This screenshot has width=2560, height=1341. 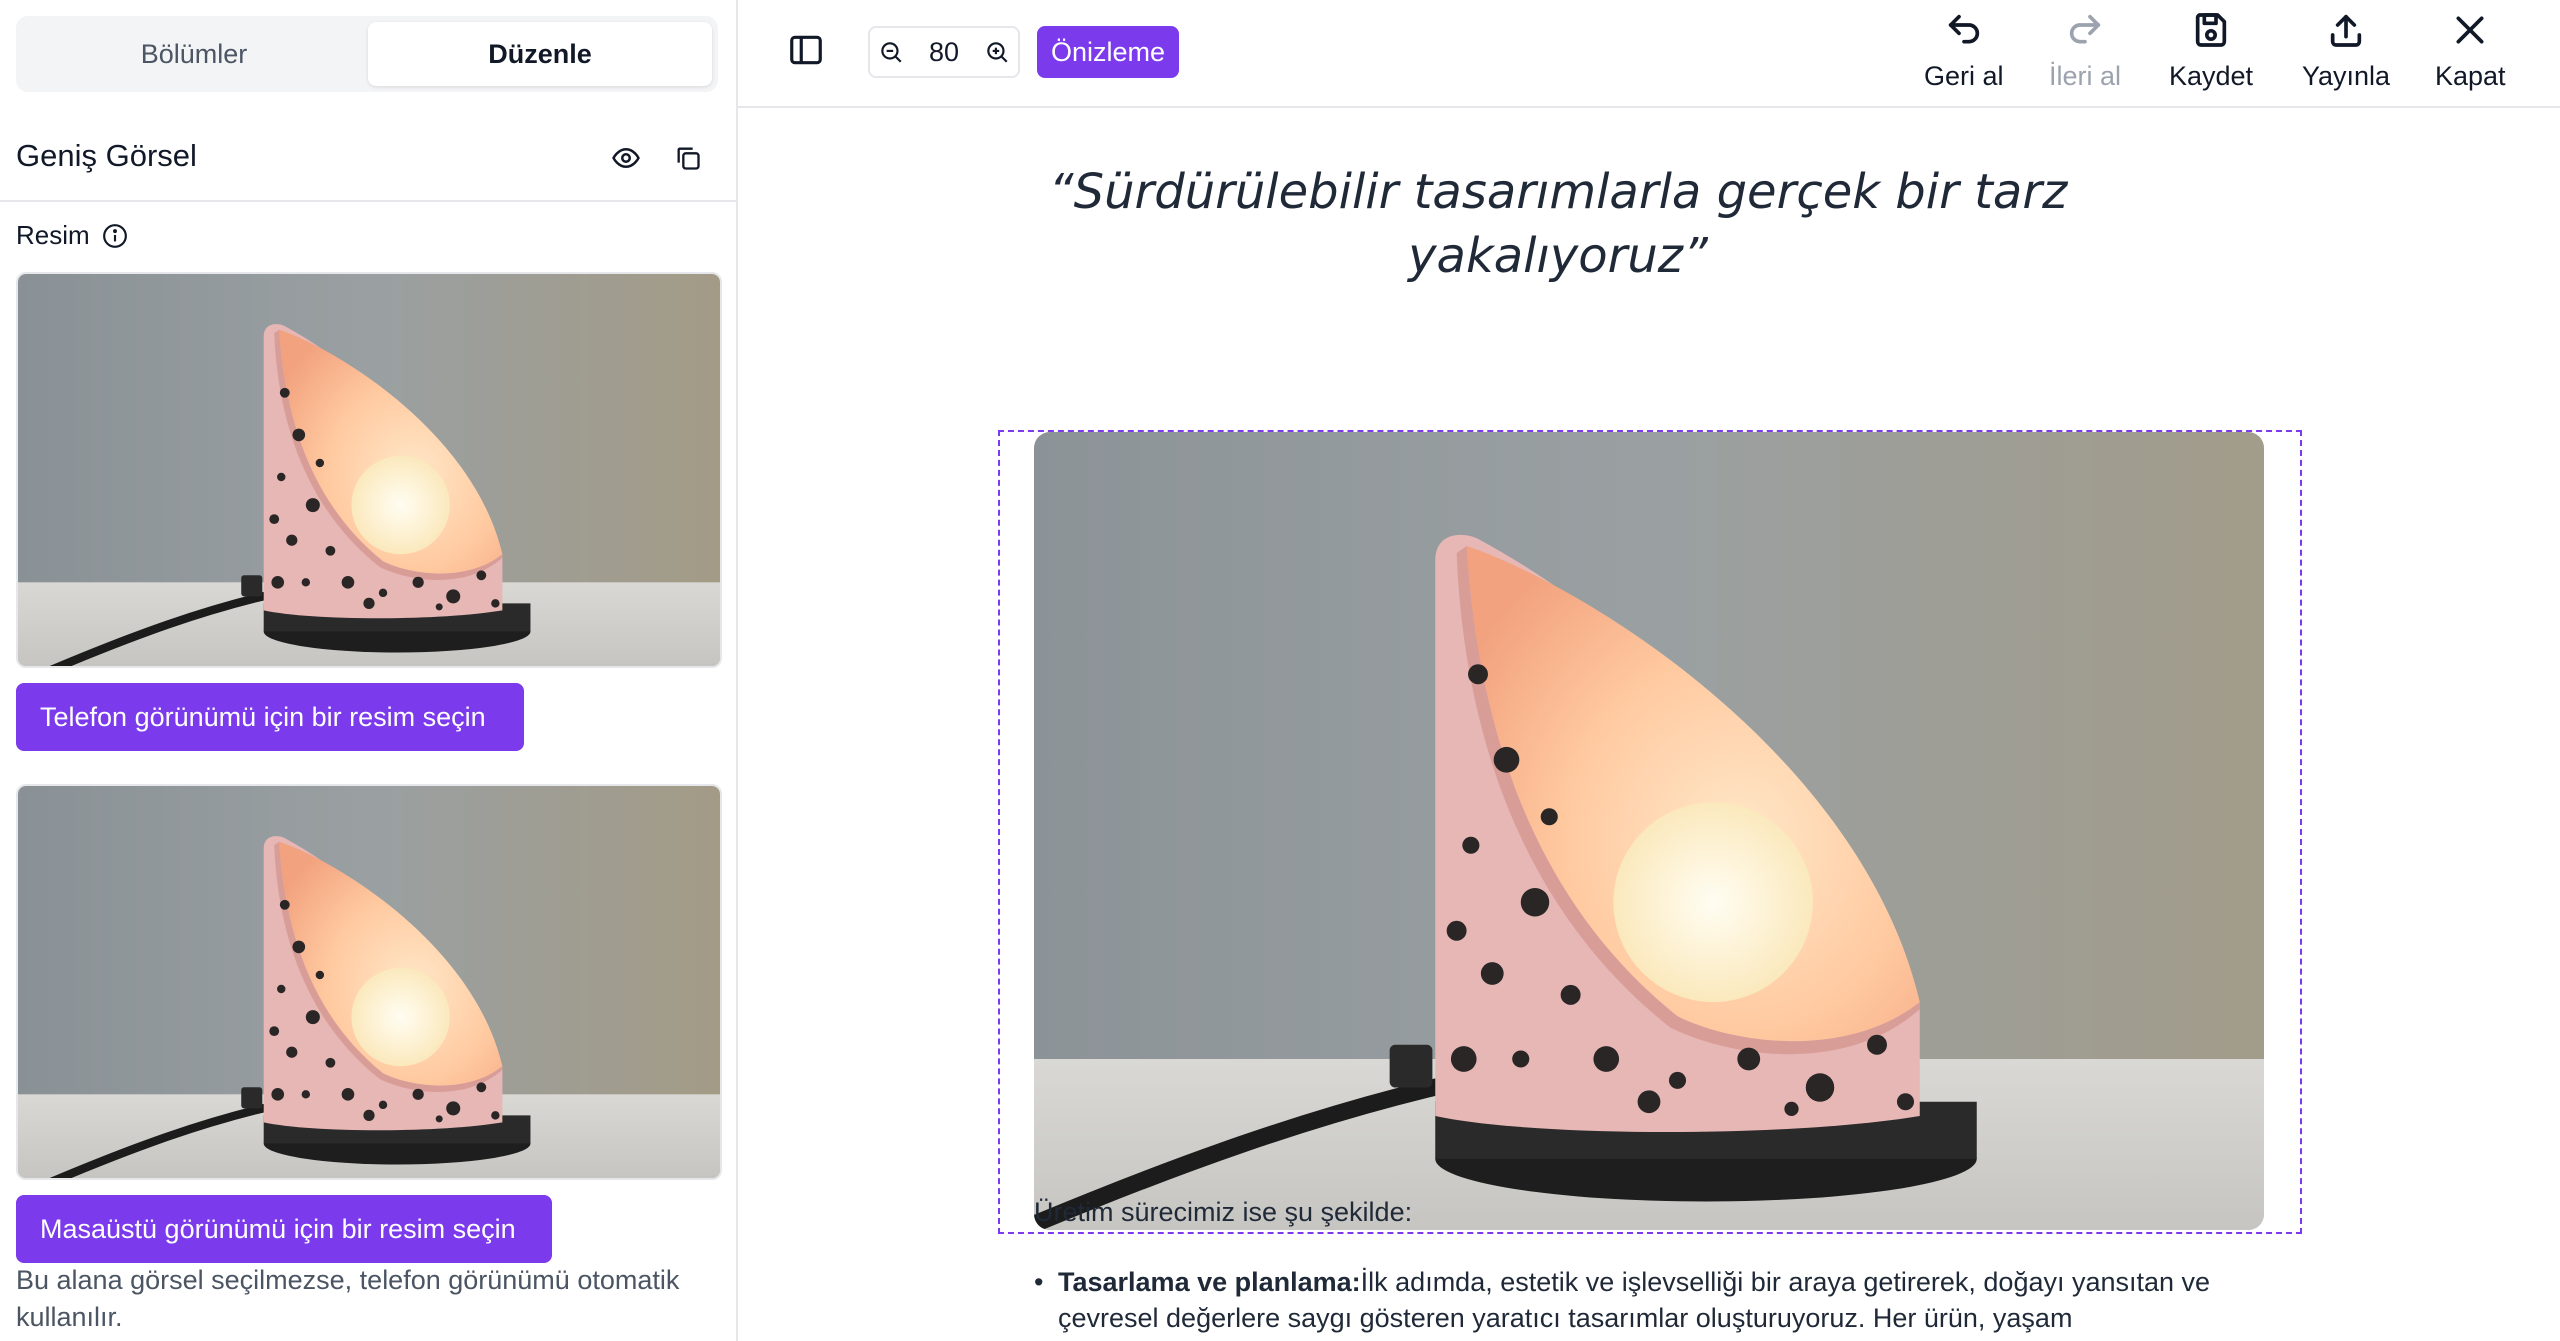 What do you see at coordinates (368, 159) in the screenshot?
I see `section-header: Geniş Görsel` at bounding box center [368, 159].